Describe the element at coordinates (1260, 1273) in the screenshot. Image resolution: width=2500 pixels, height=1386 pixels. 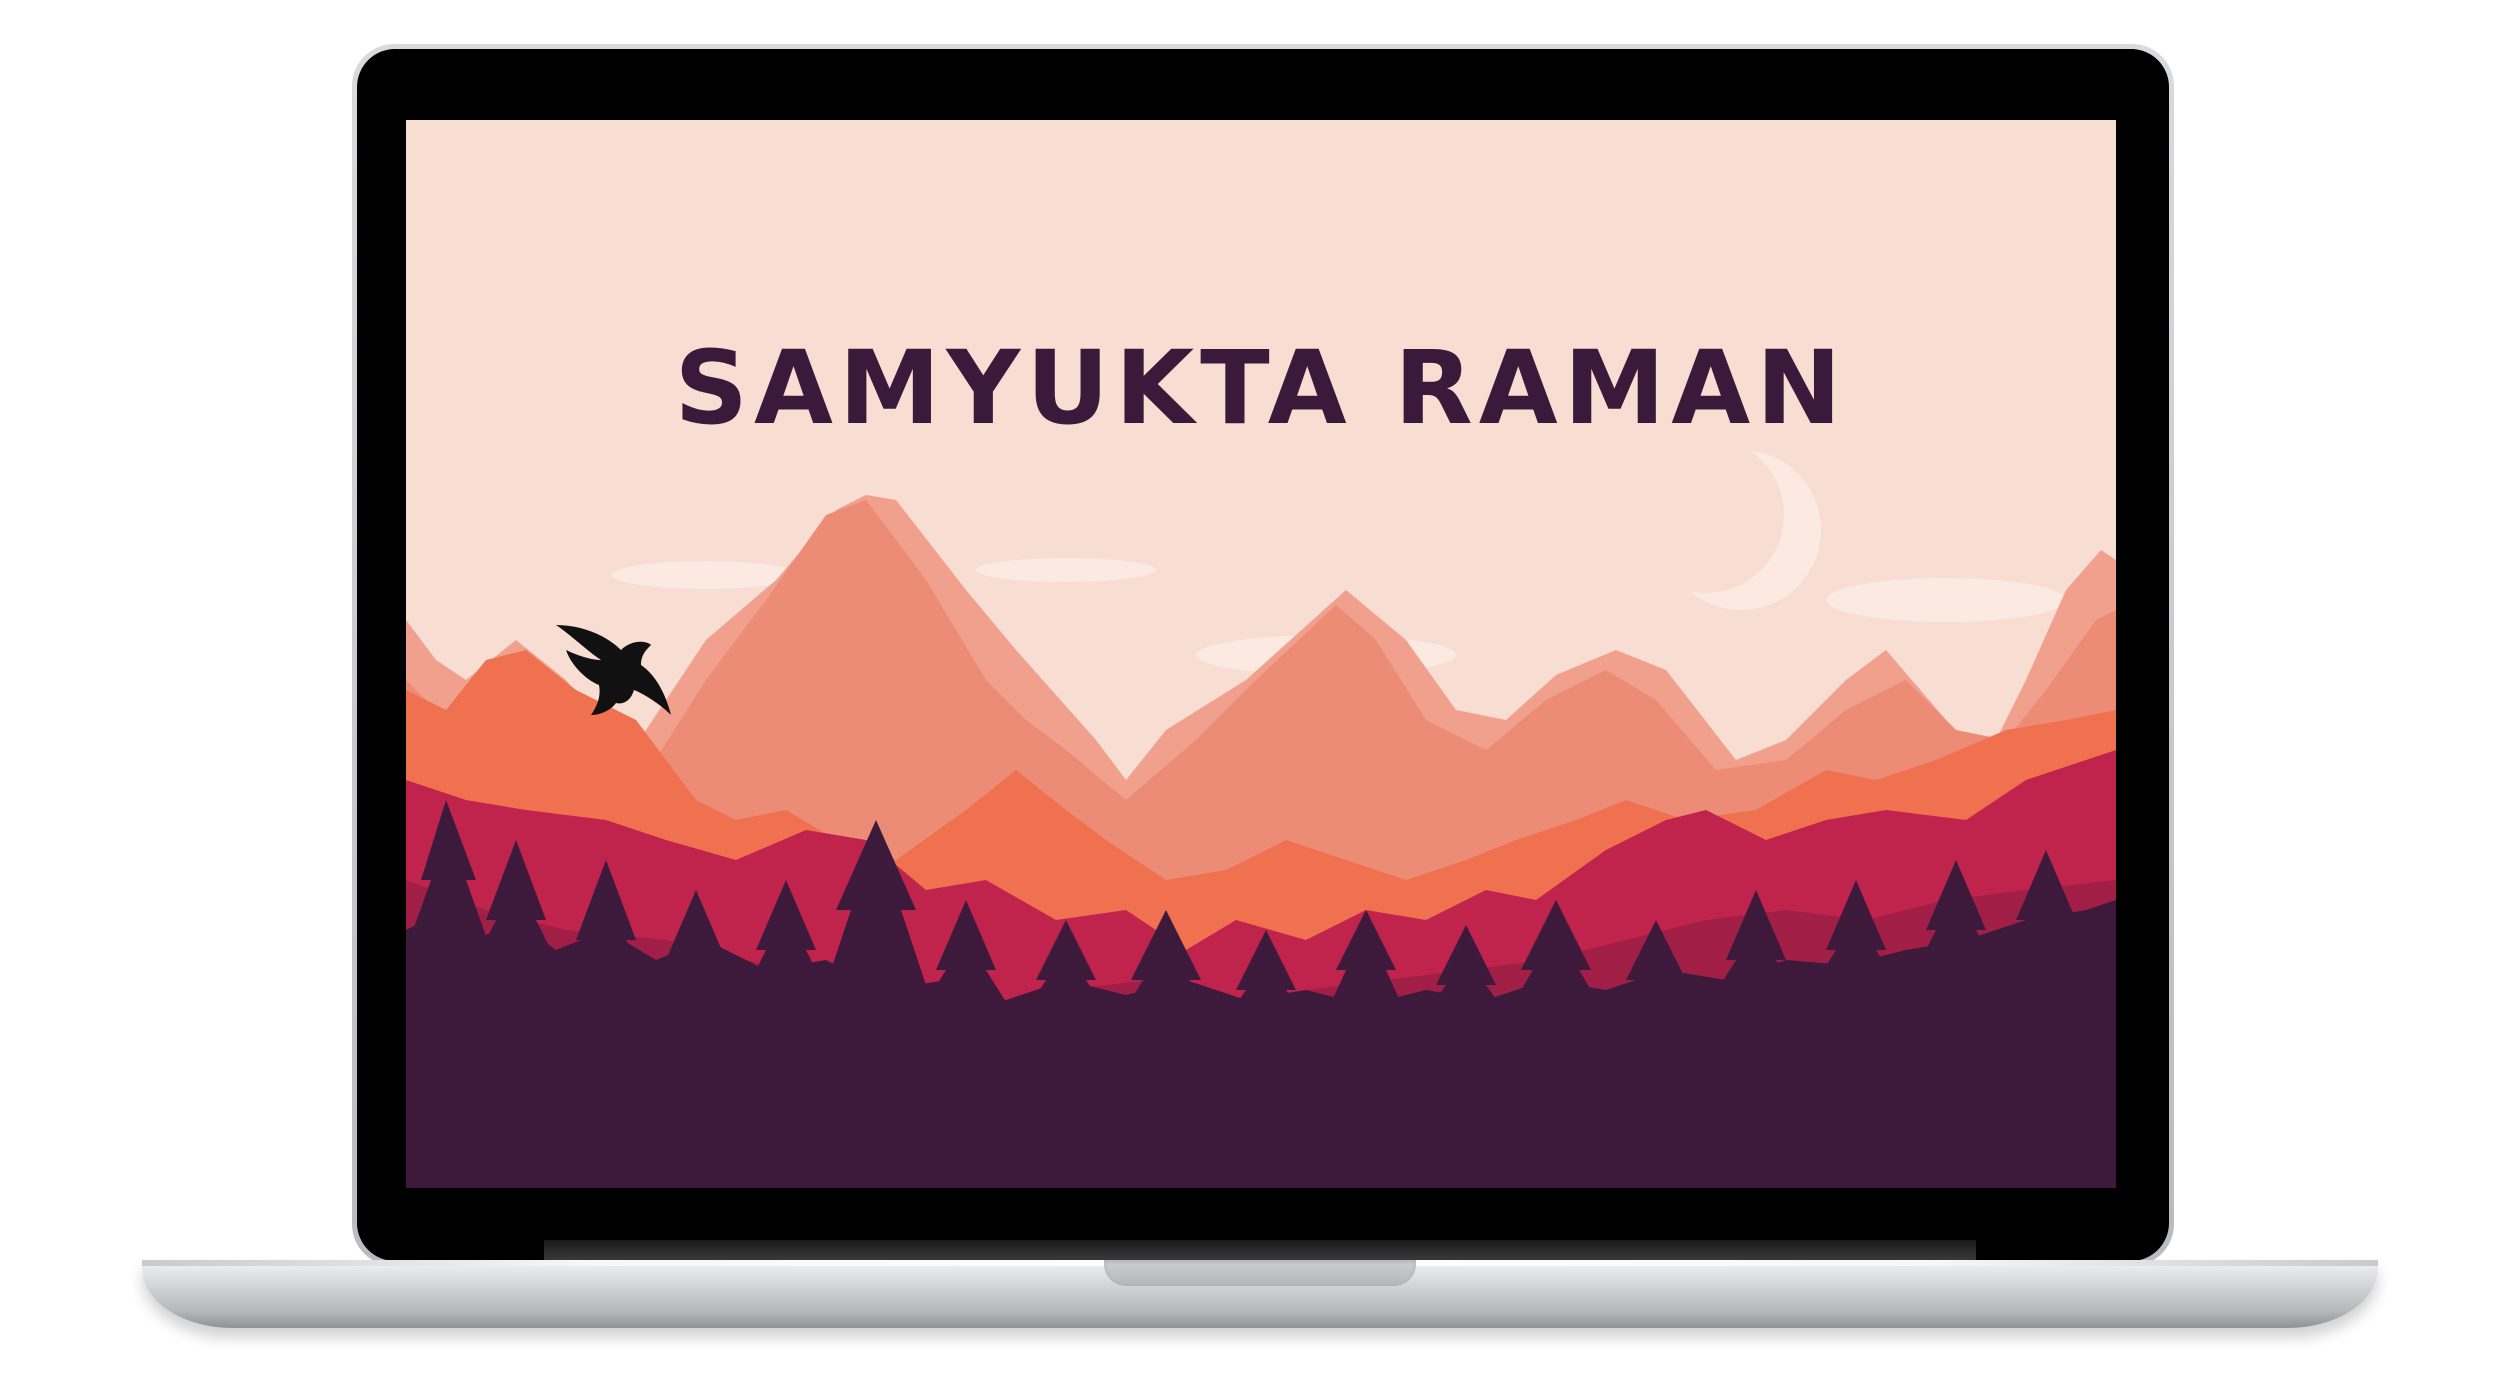
I see `laptop-notch` at that location.